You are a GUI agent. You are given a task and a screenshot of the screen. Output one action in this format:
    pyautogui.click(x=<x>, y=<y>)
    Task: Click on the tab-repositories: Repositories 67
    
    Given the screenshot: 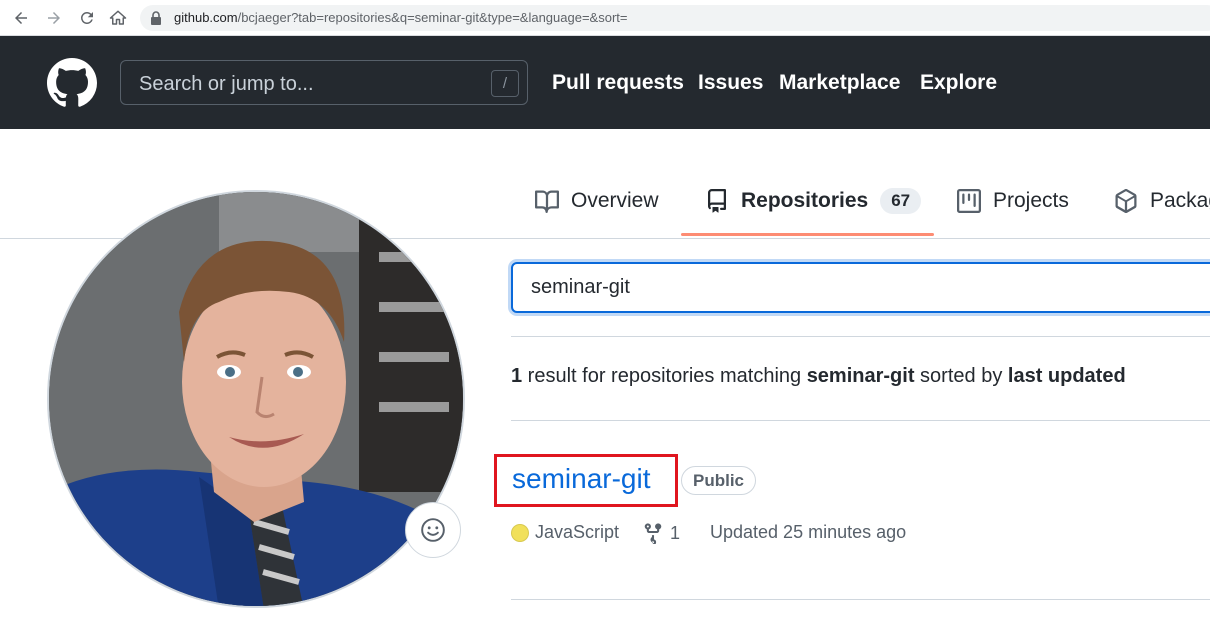 What is the action you would take?
    pyautogui.click(x=813, y=201)
    